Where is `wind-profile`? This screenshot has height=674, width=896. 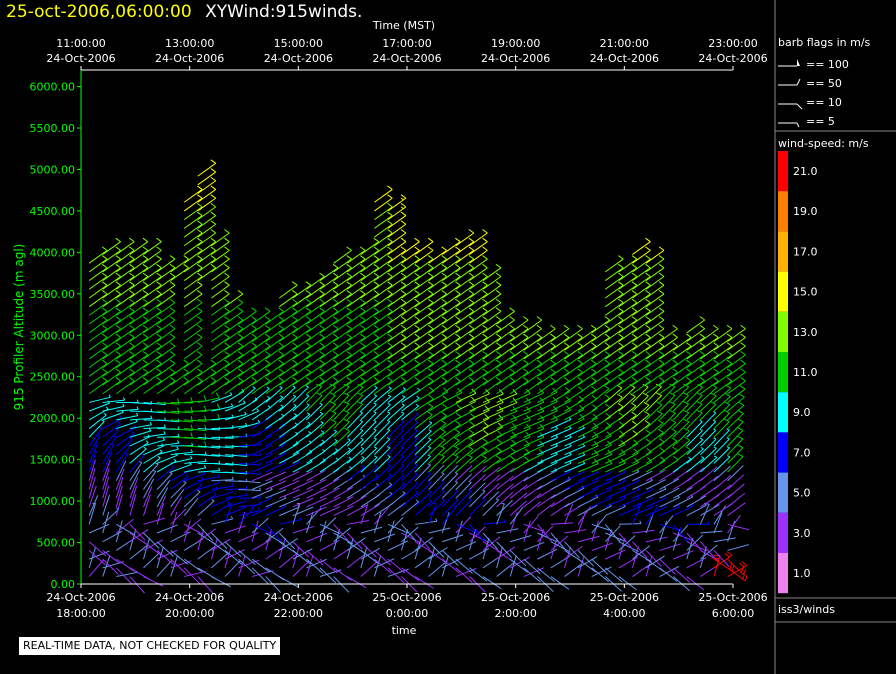 wind-profile is located at coordinates (670, 453).